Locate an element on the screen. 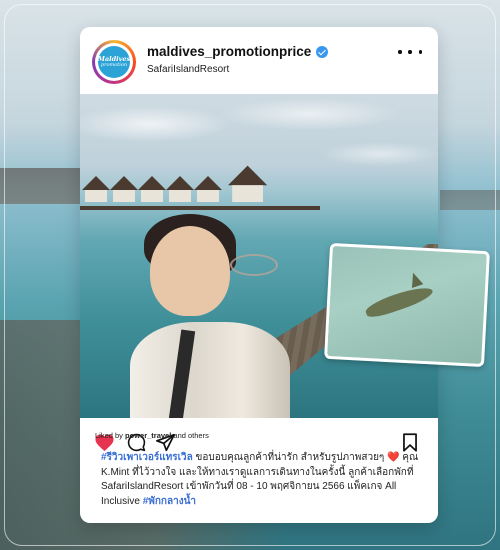  heart-emoji: ❤️ is located at coordinates (393, 457).